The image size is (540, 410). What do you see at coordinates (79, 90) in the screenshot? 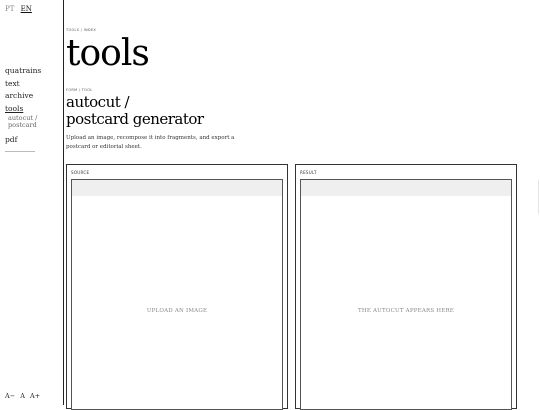
I see `tool-breadcrumb: form / tool` at bounding box center [79, 90].